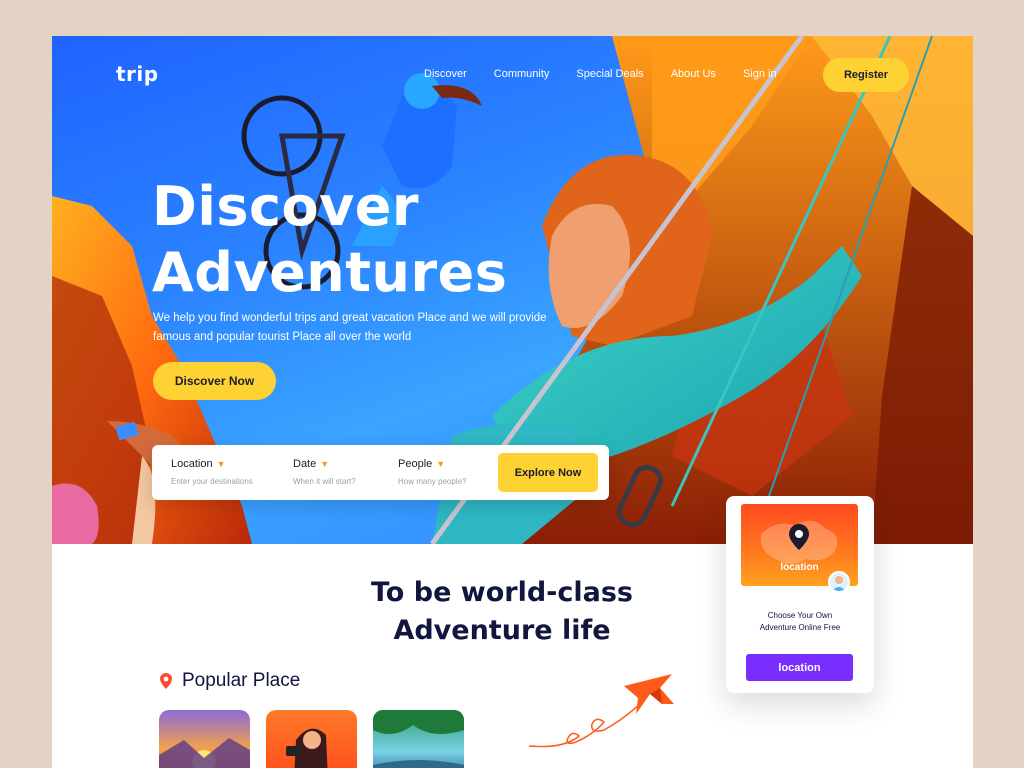  I want to click on hero-title-line2: Adventures, so click(330, 272).